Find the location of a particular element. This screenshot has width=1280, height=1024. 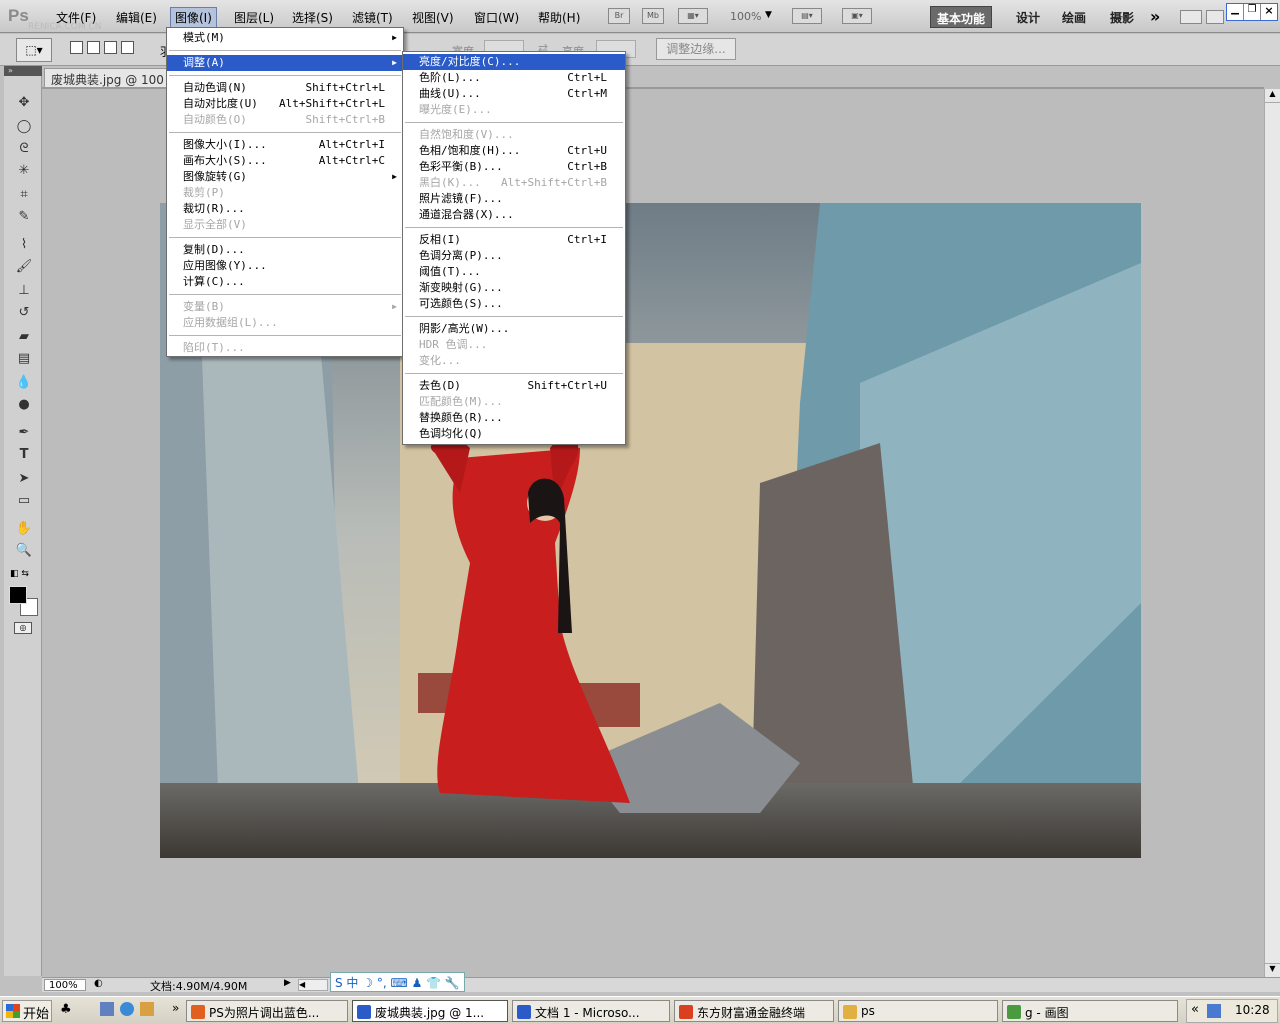

clone-stamp-icon: ⊥ is located at coordinates (24, 291).